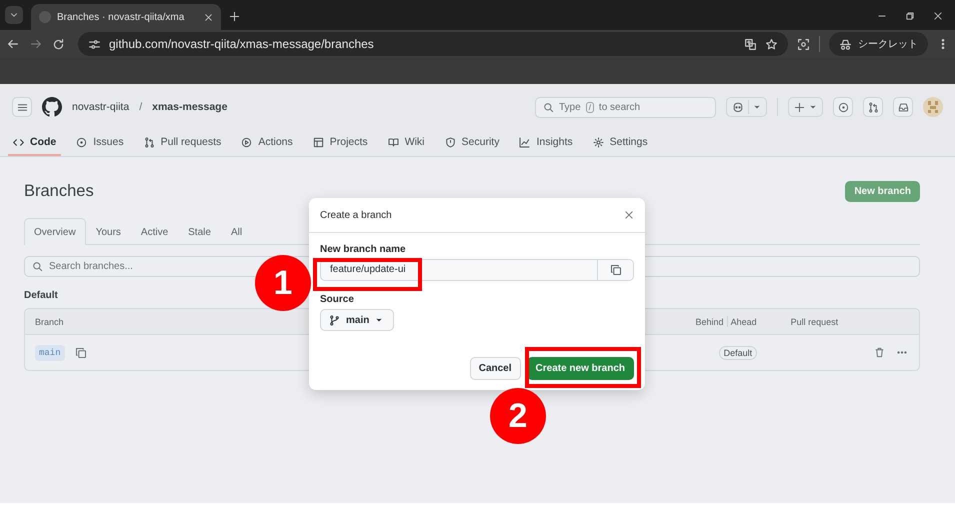 The image size is (955, 508). I want to click on nav-tab: Code, so click(35, 143).